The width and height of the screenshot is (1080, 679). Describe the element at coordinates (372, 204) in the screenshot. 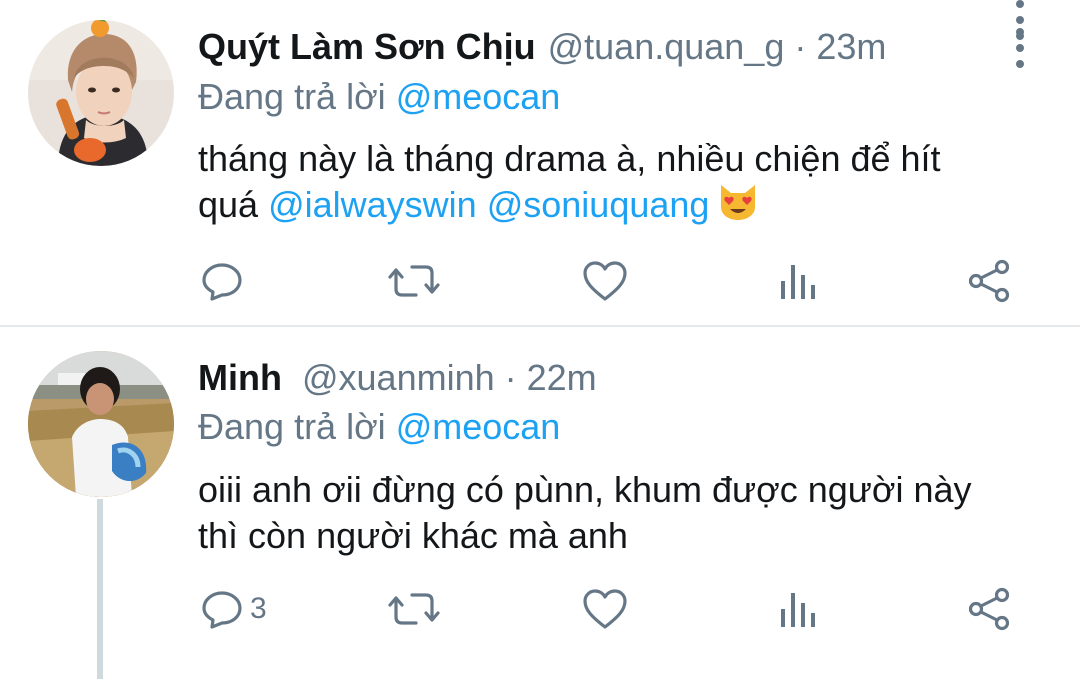

I see `mention-link: @ialwayswin` at that location.